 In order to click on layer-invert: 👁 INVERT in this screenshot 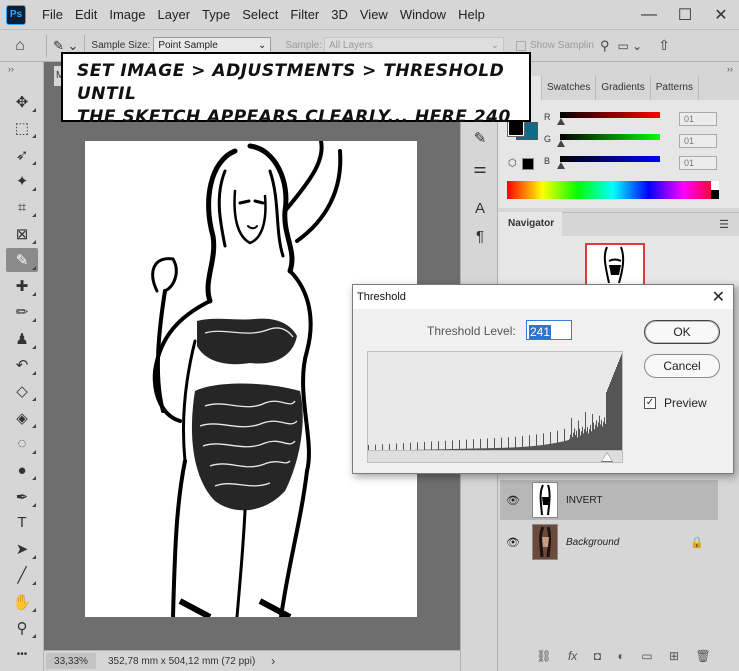, I will do `click(609, 500)`.